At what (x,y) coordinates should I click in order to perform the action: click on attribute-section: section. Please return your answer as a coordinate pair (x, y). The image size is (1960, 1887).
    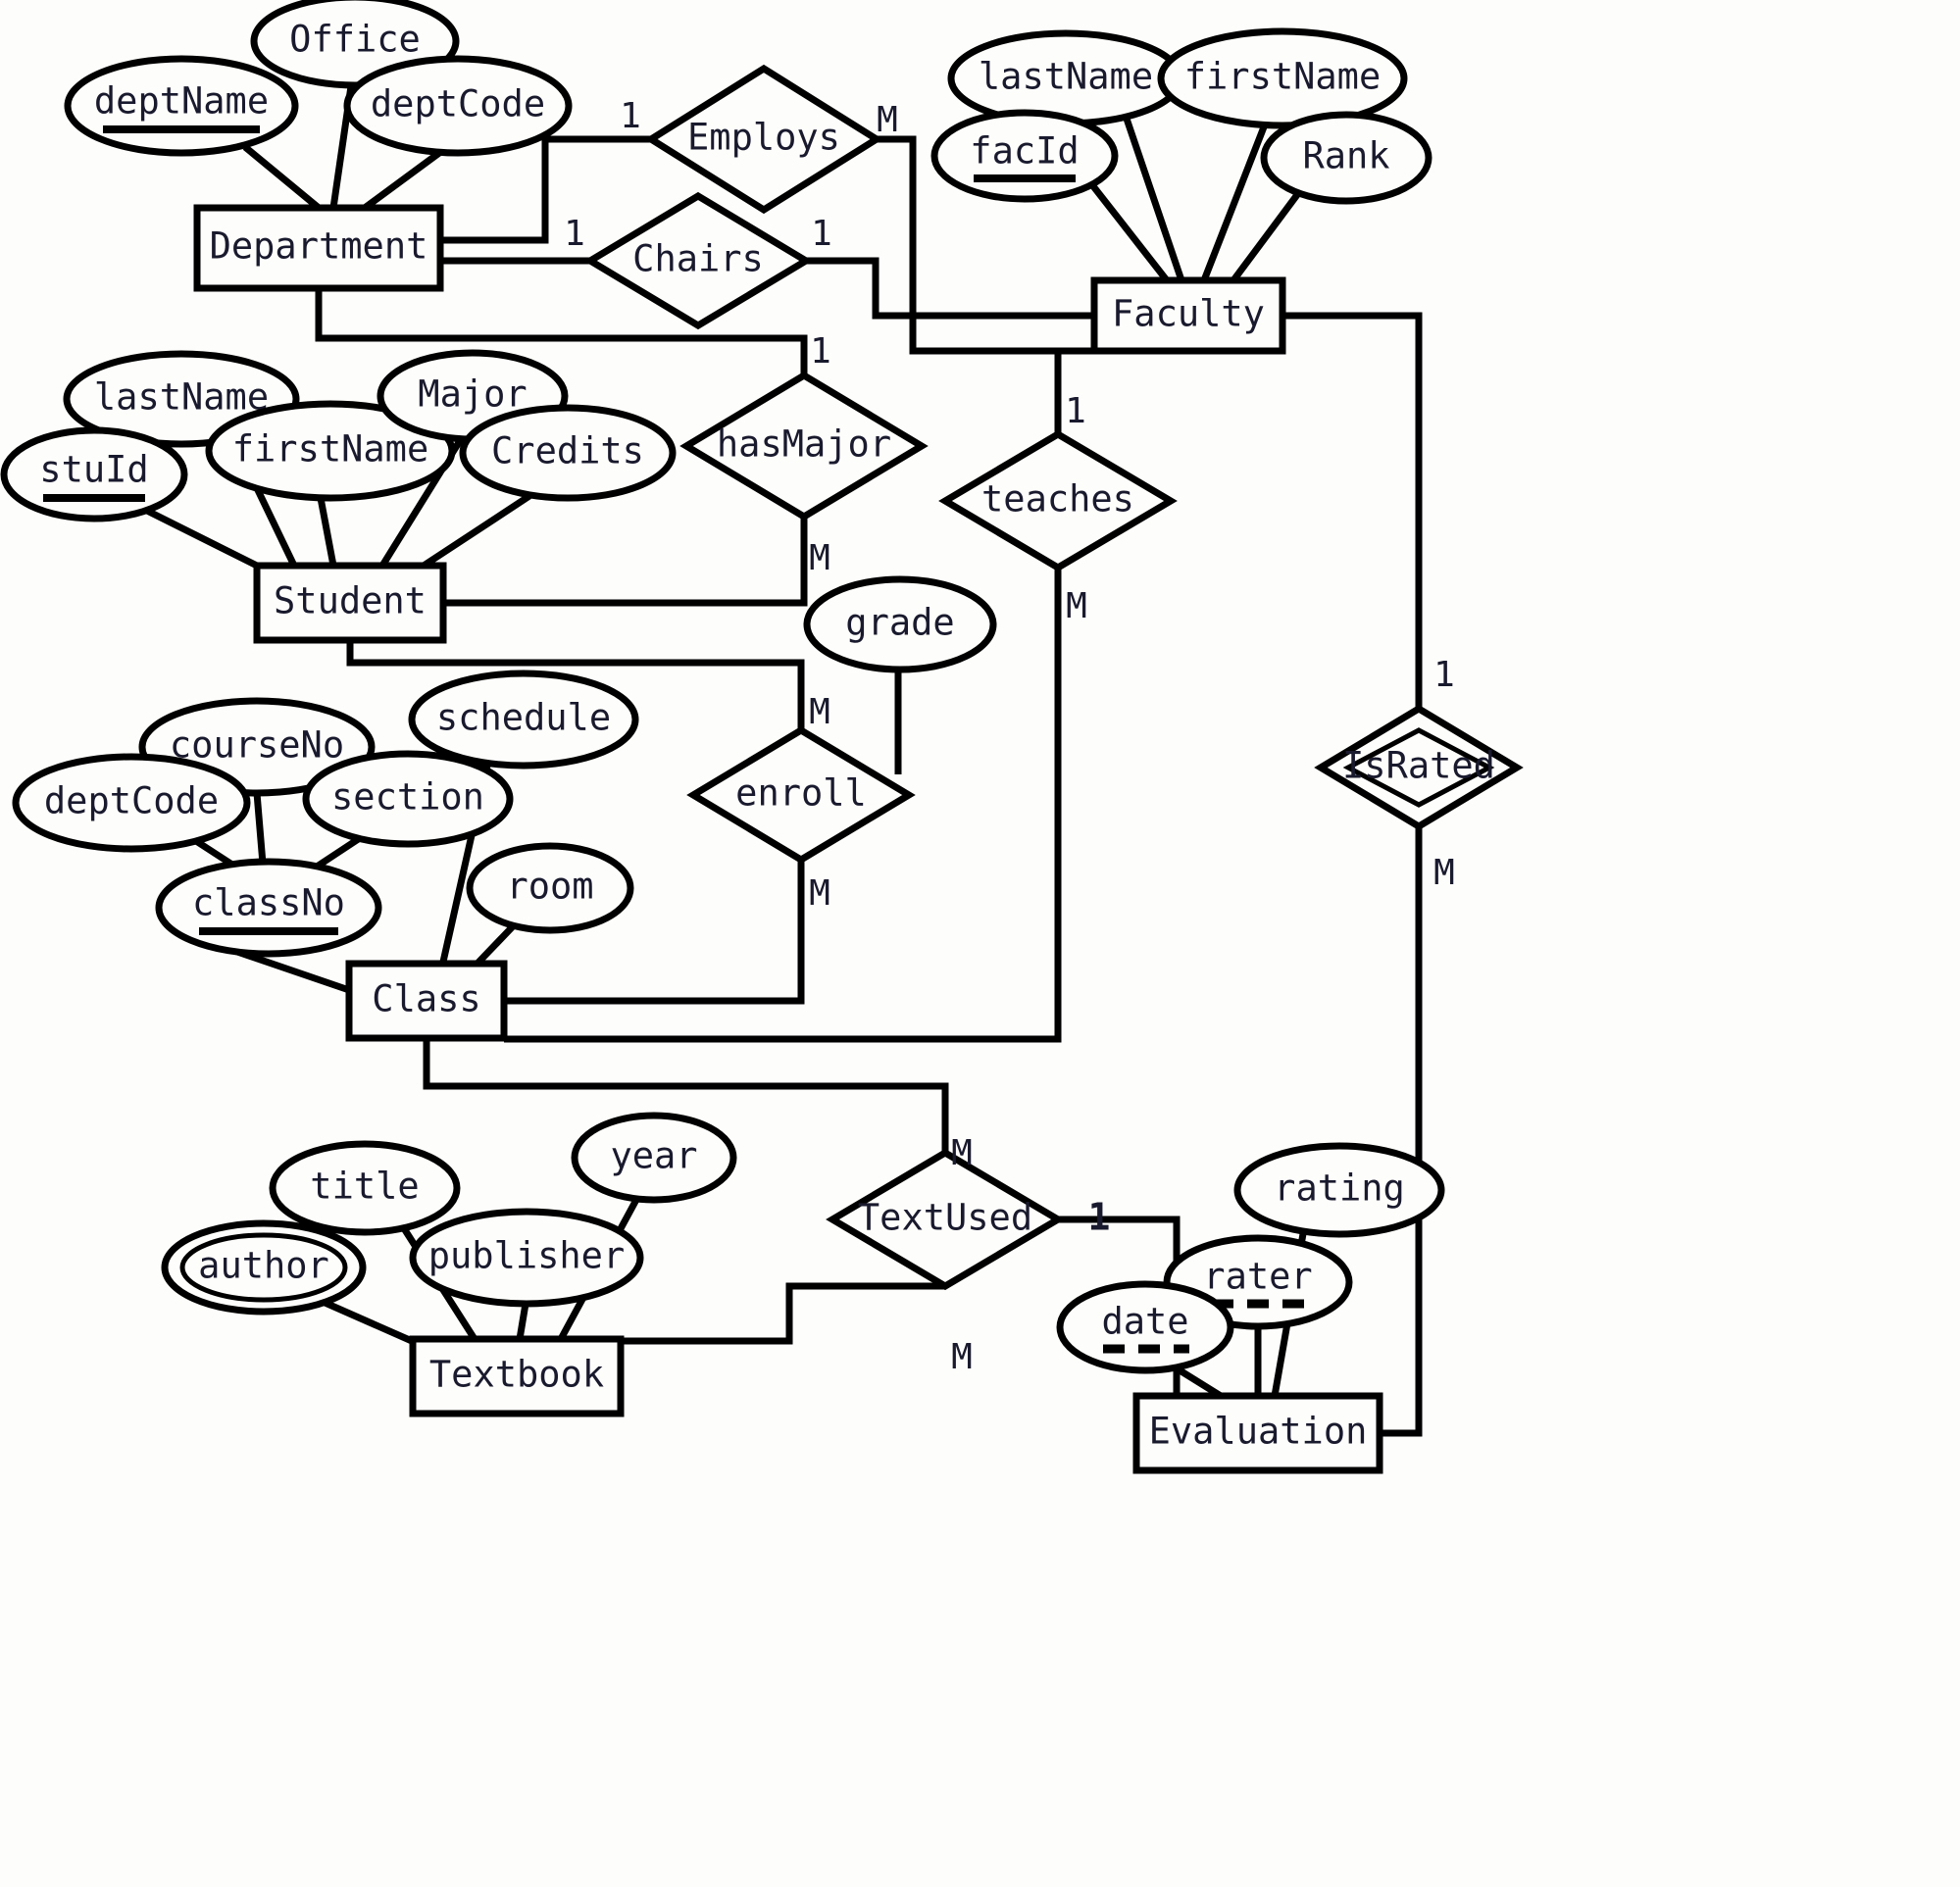
    Looking at the image, I should click on (408, 799).